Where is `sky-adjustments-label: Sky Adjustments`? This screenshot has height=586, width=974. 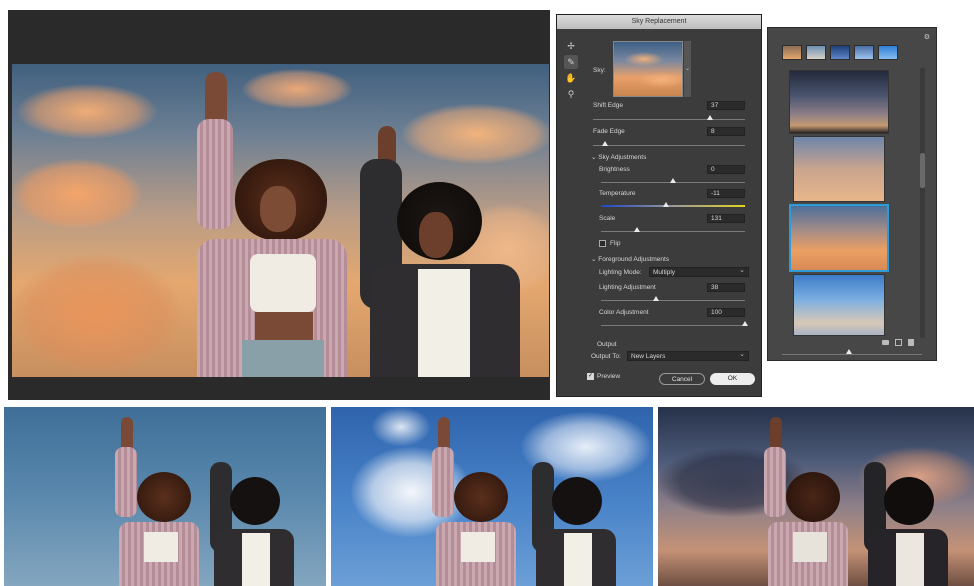
sky-adjustments-label: Sky Adjustments is located at coordinates (622, 157).